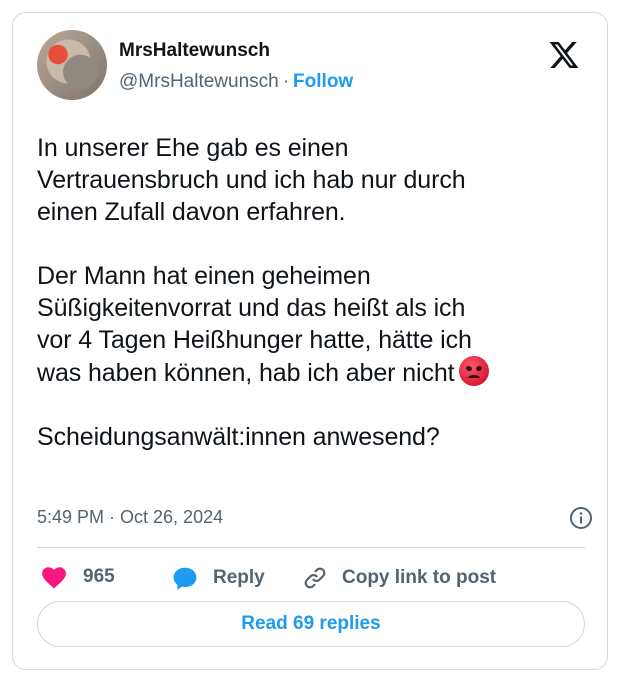 This screenshot has width=620, height=682. What do you see at coordinates (315, 578) in the screenshot?
I see `link-icon` at bounding box center [315, 578].